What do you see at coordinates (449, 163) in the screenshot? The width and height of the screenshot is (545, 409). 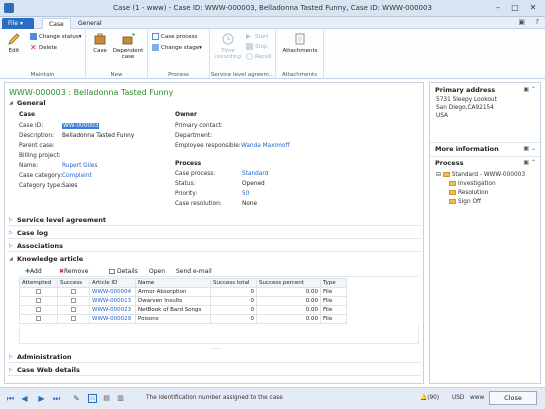 I see `process-header: Process` at bounding box center [449, 163].